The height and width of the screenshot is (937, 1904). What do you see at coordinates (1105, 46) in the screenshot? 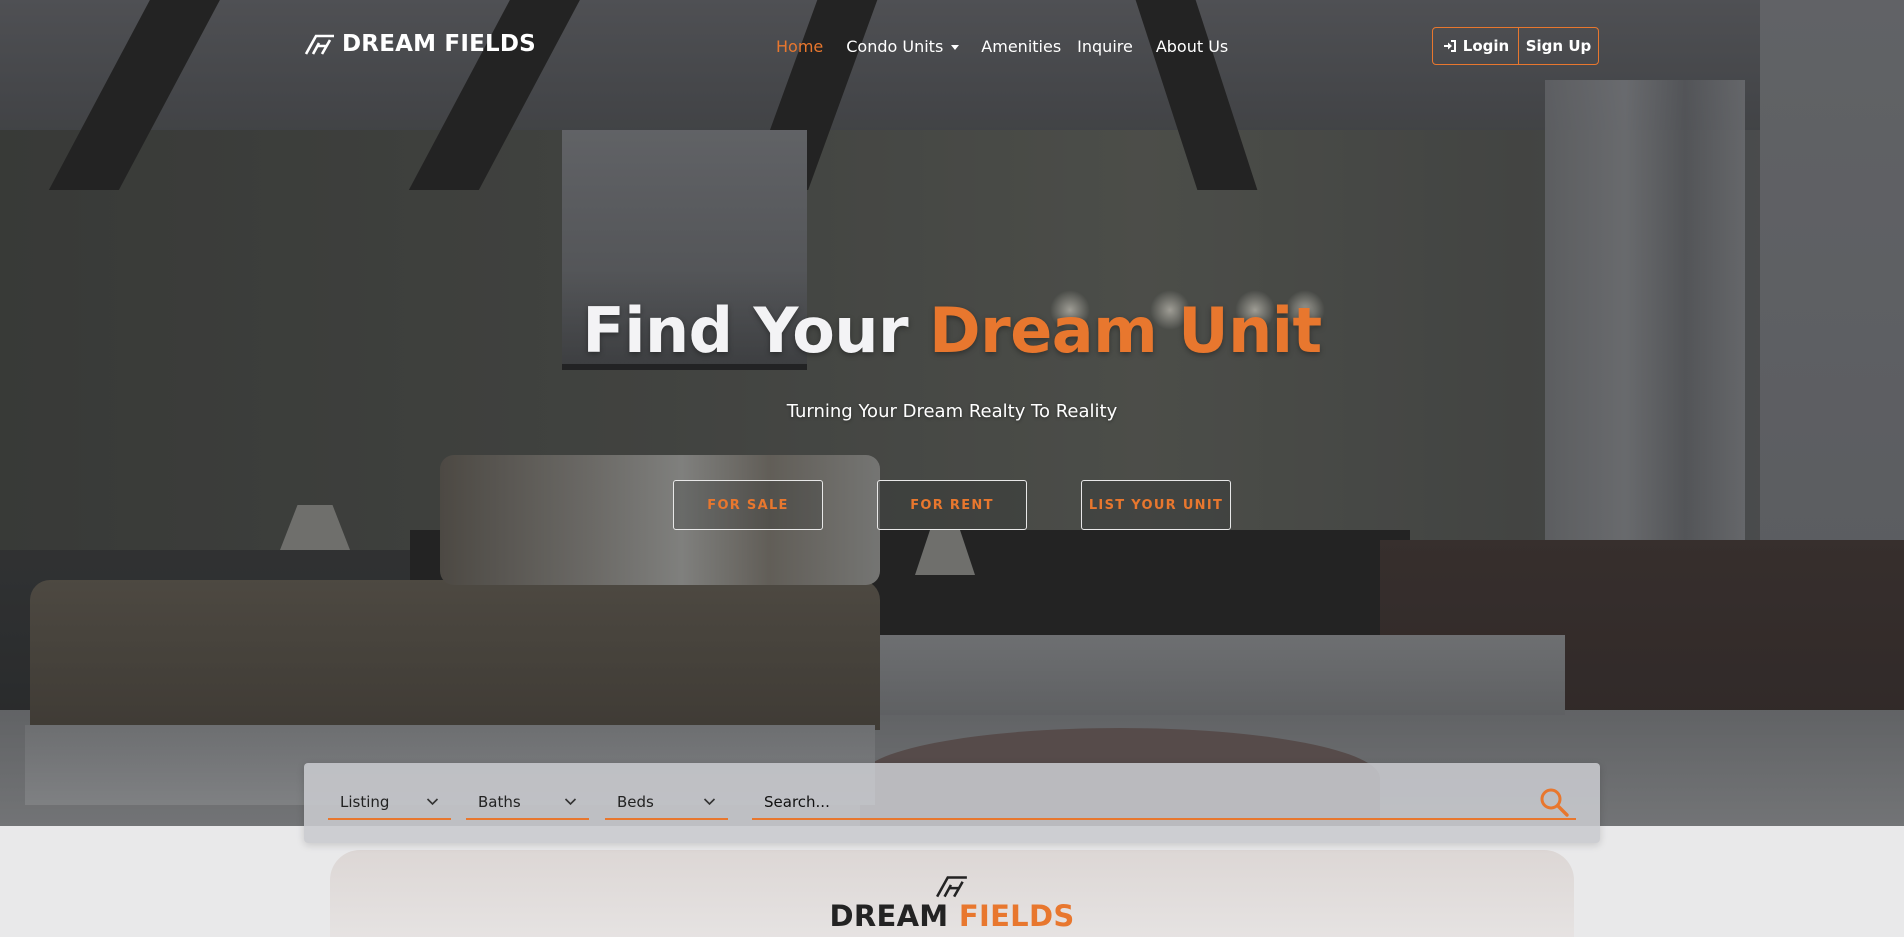
I see `nav-inquire: Inquire` at bounding box center [1105, 46].